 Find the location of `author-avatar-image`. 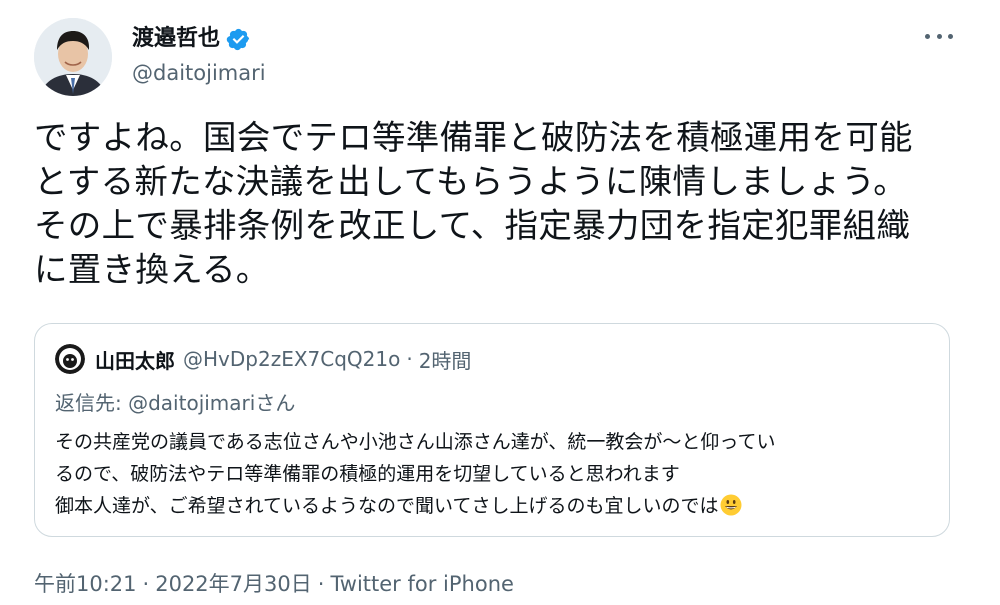

author-avatar-image is located at coordinates (73, 57).